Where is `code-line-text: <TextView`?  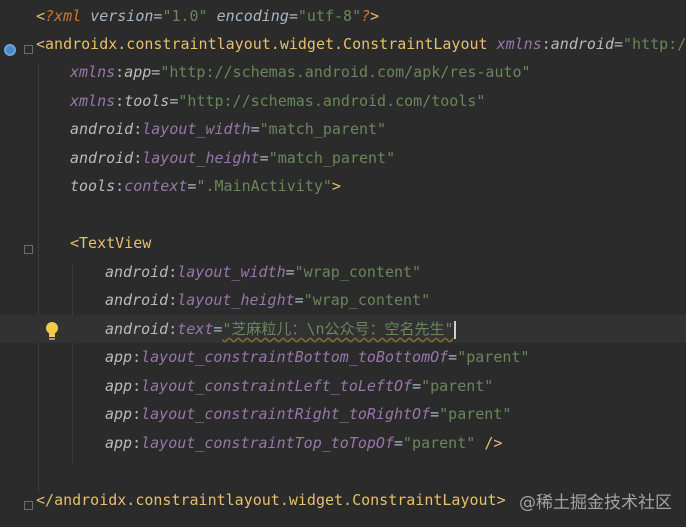 code-line-text: <TextView is located at coordinates (110, 243).